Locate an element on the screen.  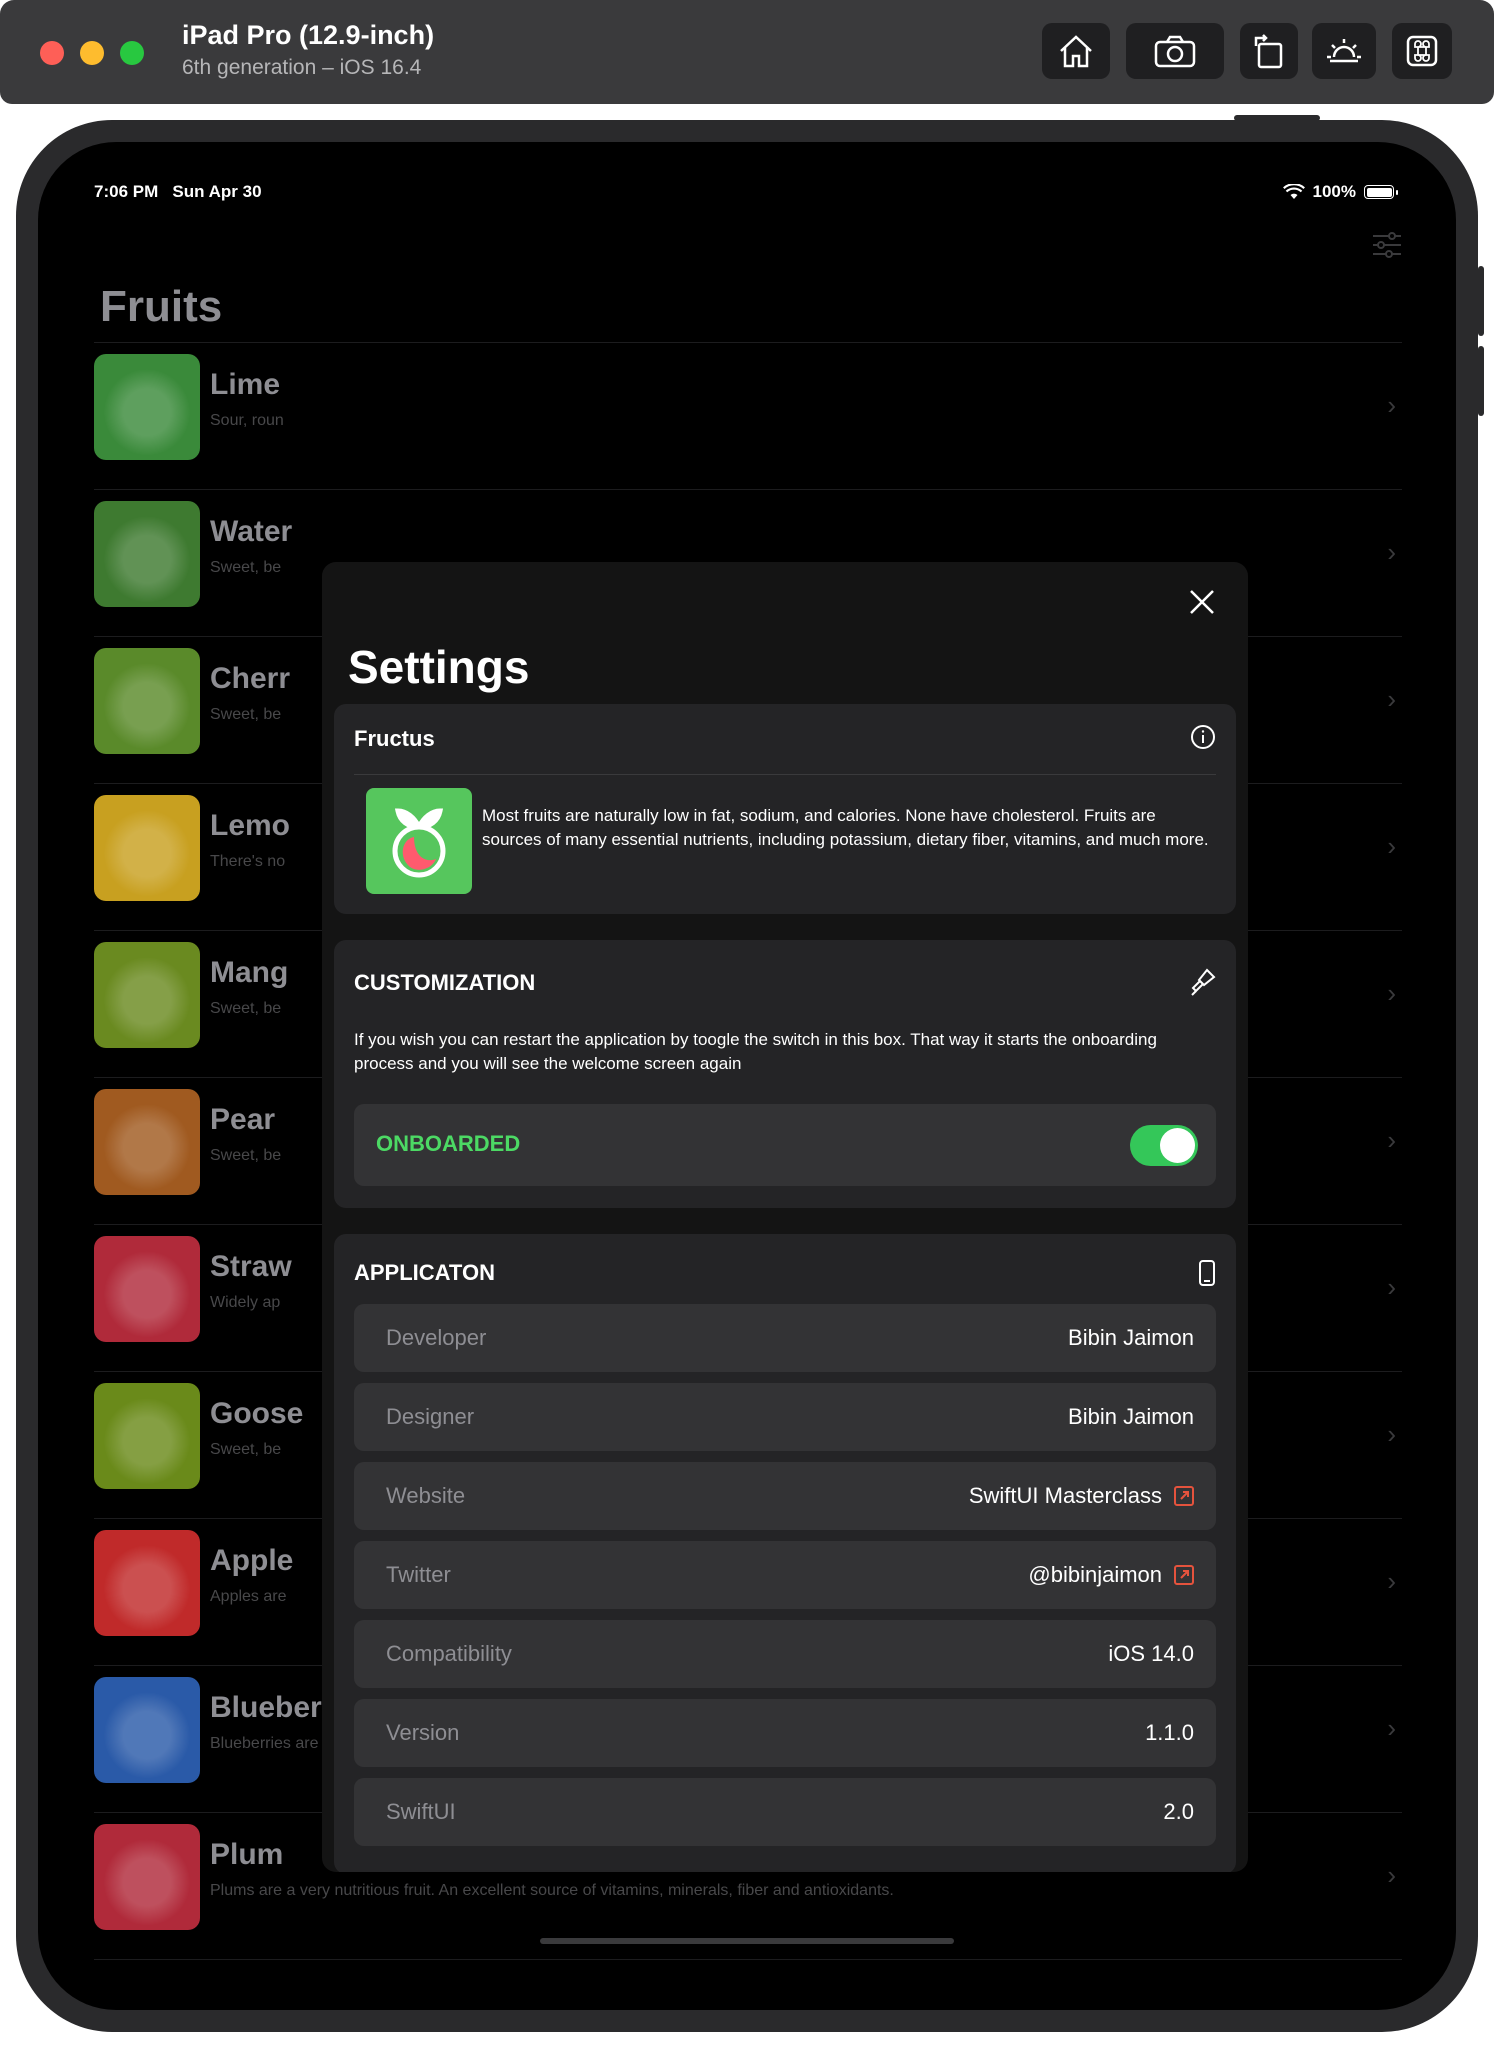
close-icon is located at coordinates (1202, 602).